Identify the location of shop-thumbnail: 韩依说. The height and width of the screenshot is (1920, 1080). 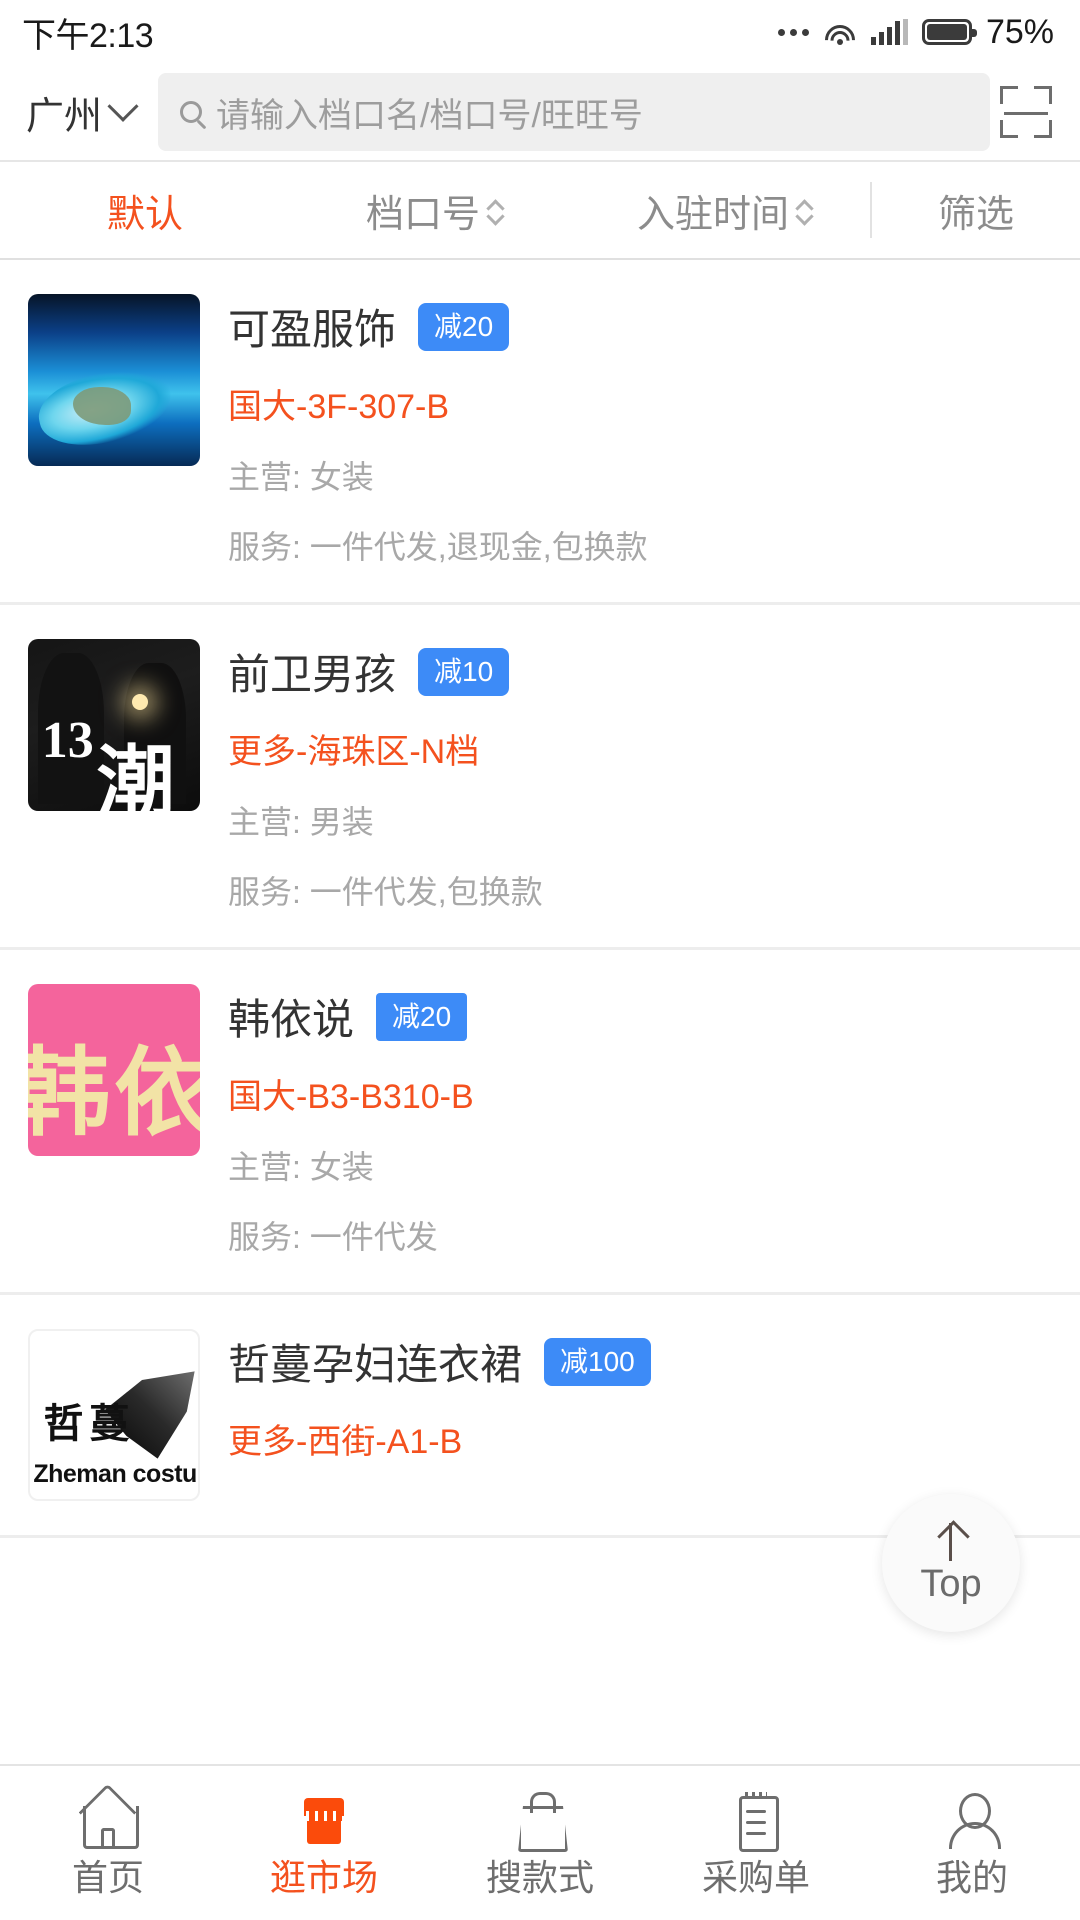
(114, 1070).